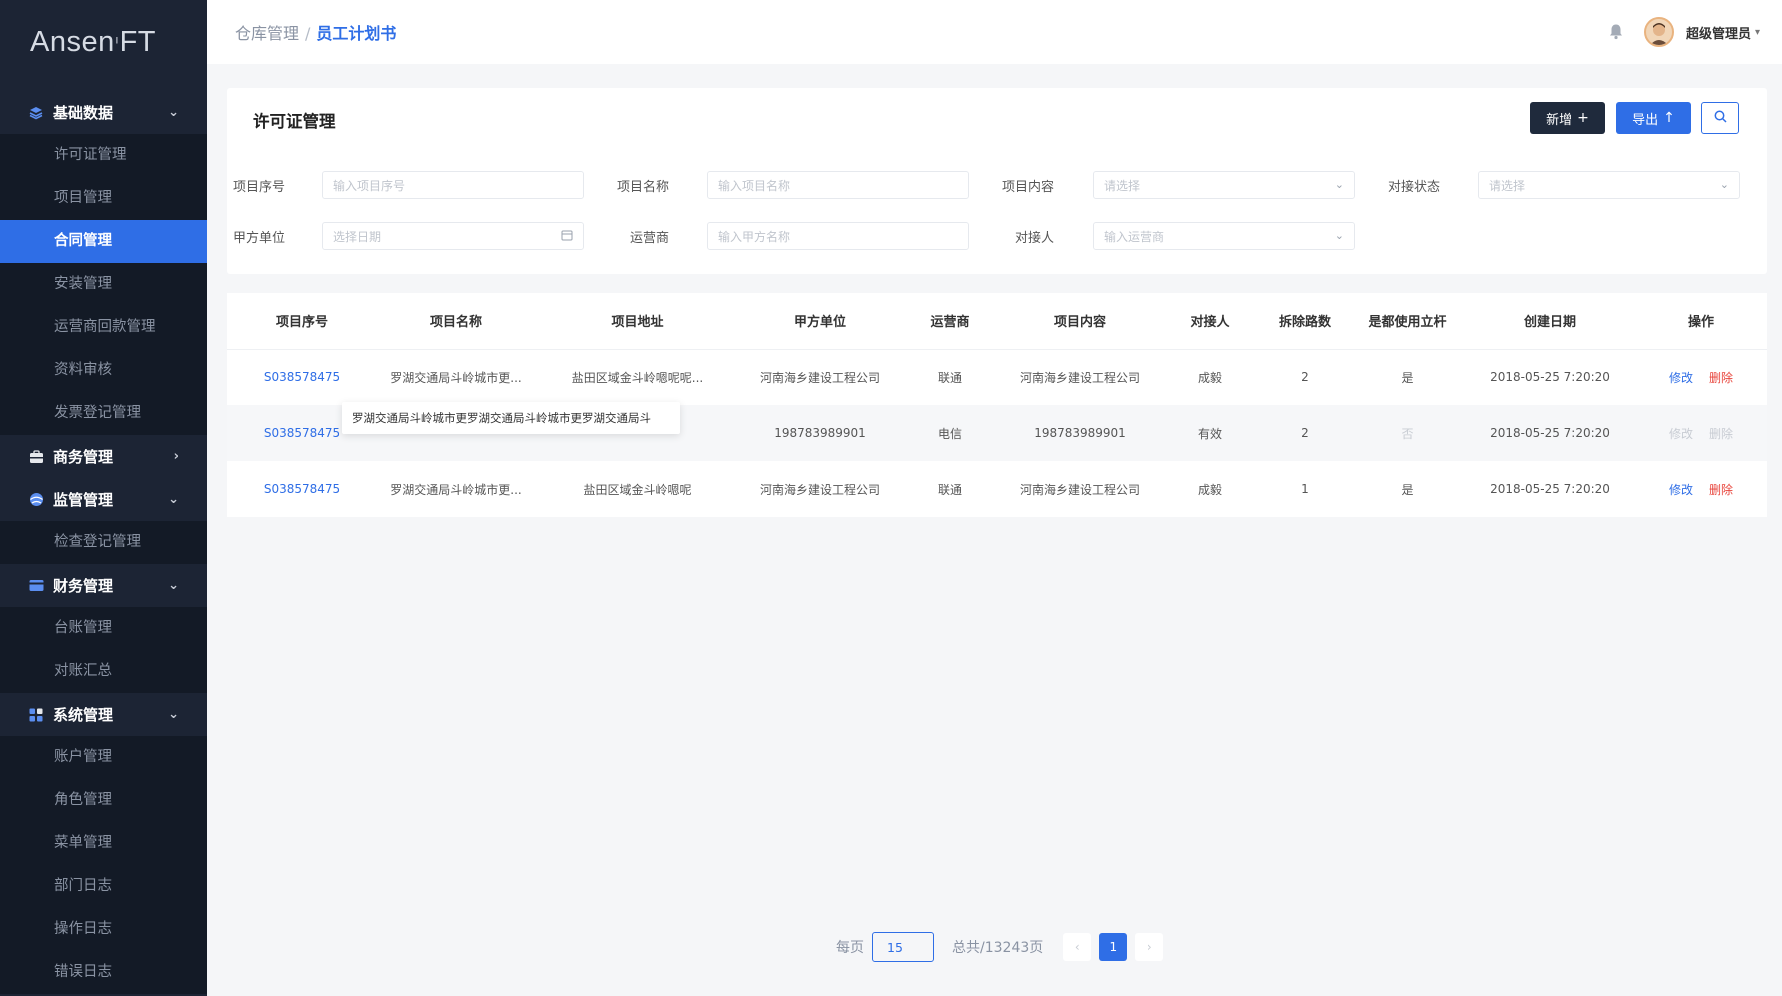  Describe the element at coordinates (83, 113) in the screenshot. I see `nav-group-label: 基础数据` at that location.